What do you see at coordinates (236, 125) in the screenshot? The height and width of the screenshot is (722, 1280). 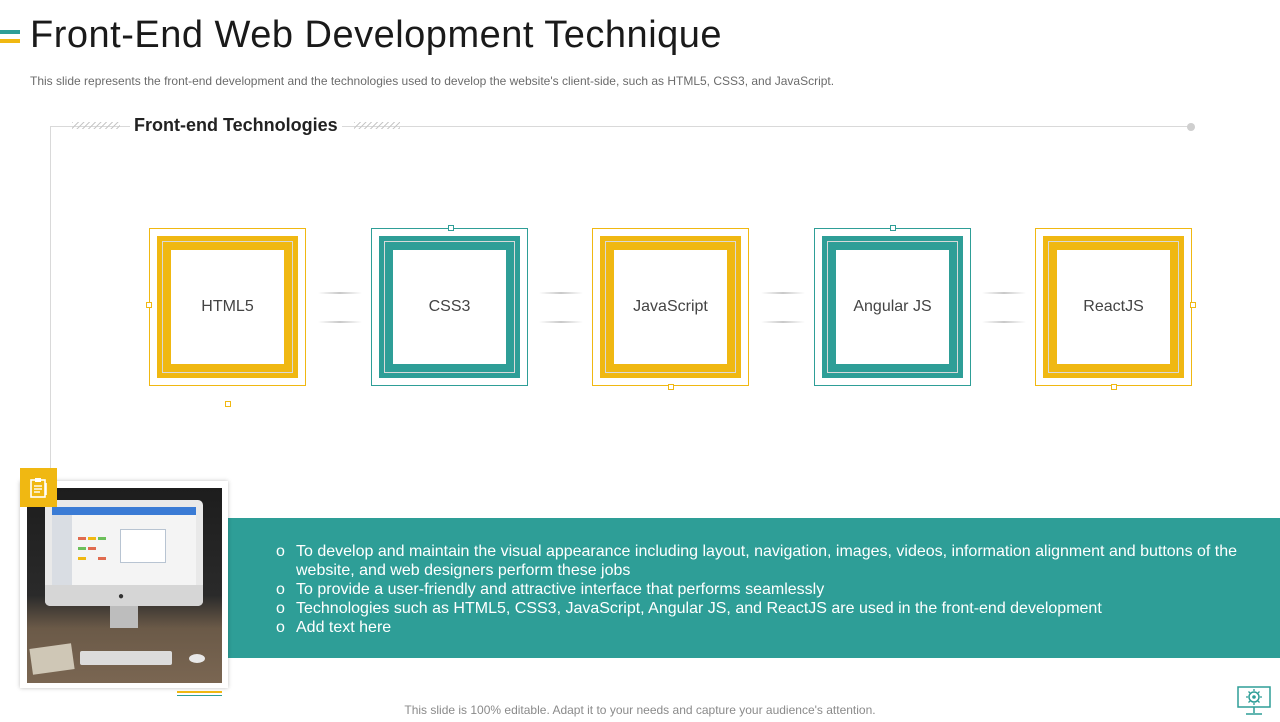 I see `section-heading: Front-end Technologies` at bounding box center [236, 125].